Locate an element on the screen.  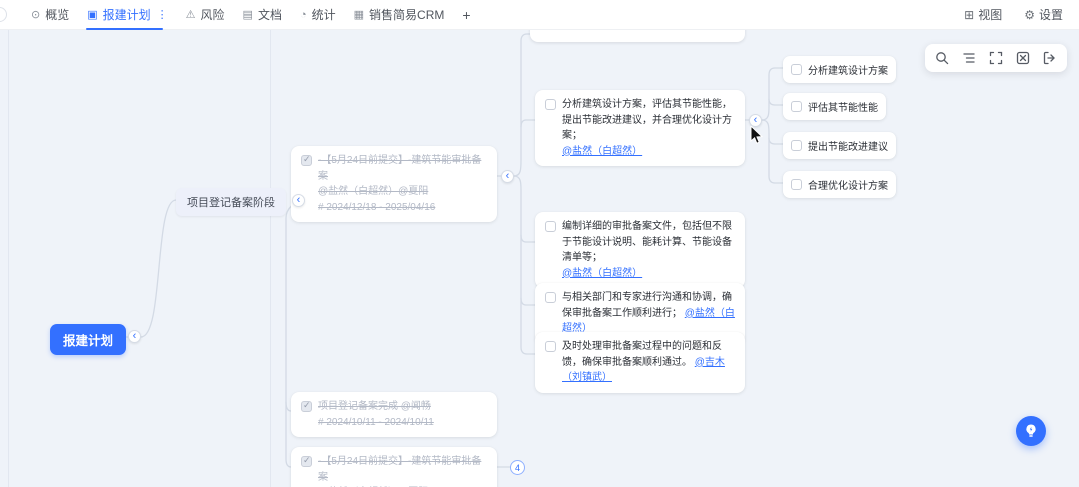
lightbulb-icon is located at coordinates (1031, 430).